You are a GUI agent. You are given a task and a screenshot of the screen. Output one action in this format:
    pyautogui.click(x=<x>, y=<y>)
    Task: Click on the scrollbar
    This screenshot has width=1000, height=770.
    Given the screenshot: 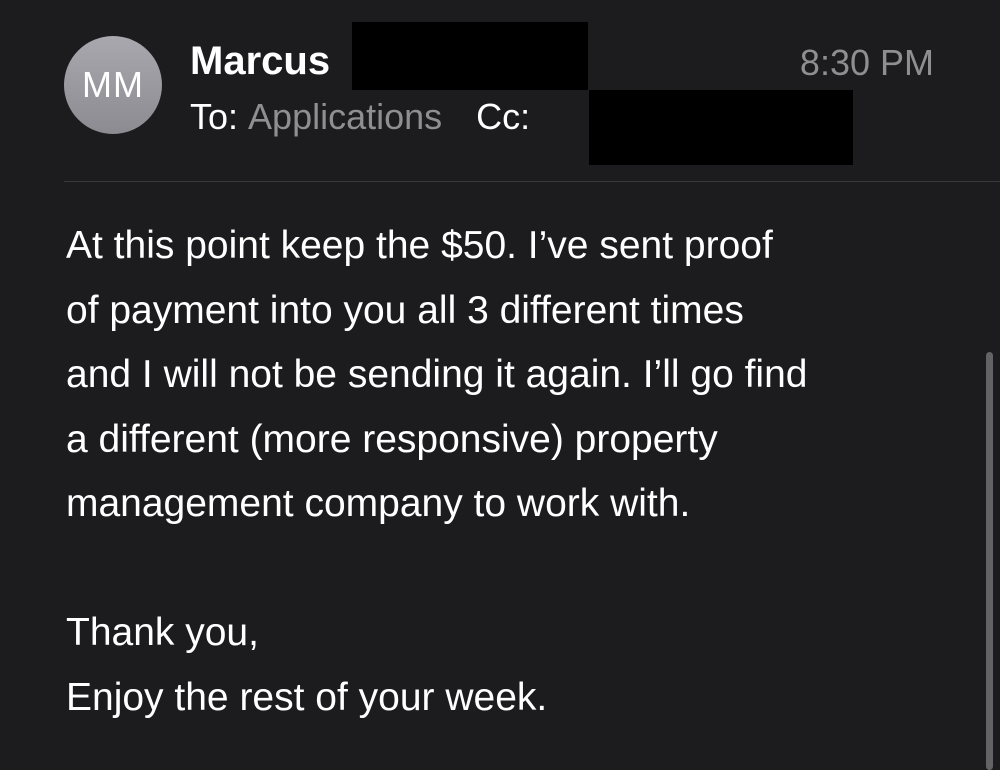 What is the action you would take?
    pyautogui.click(x=989, y=561)
    